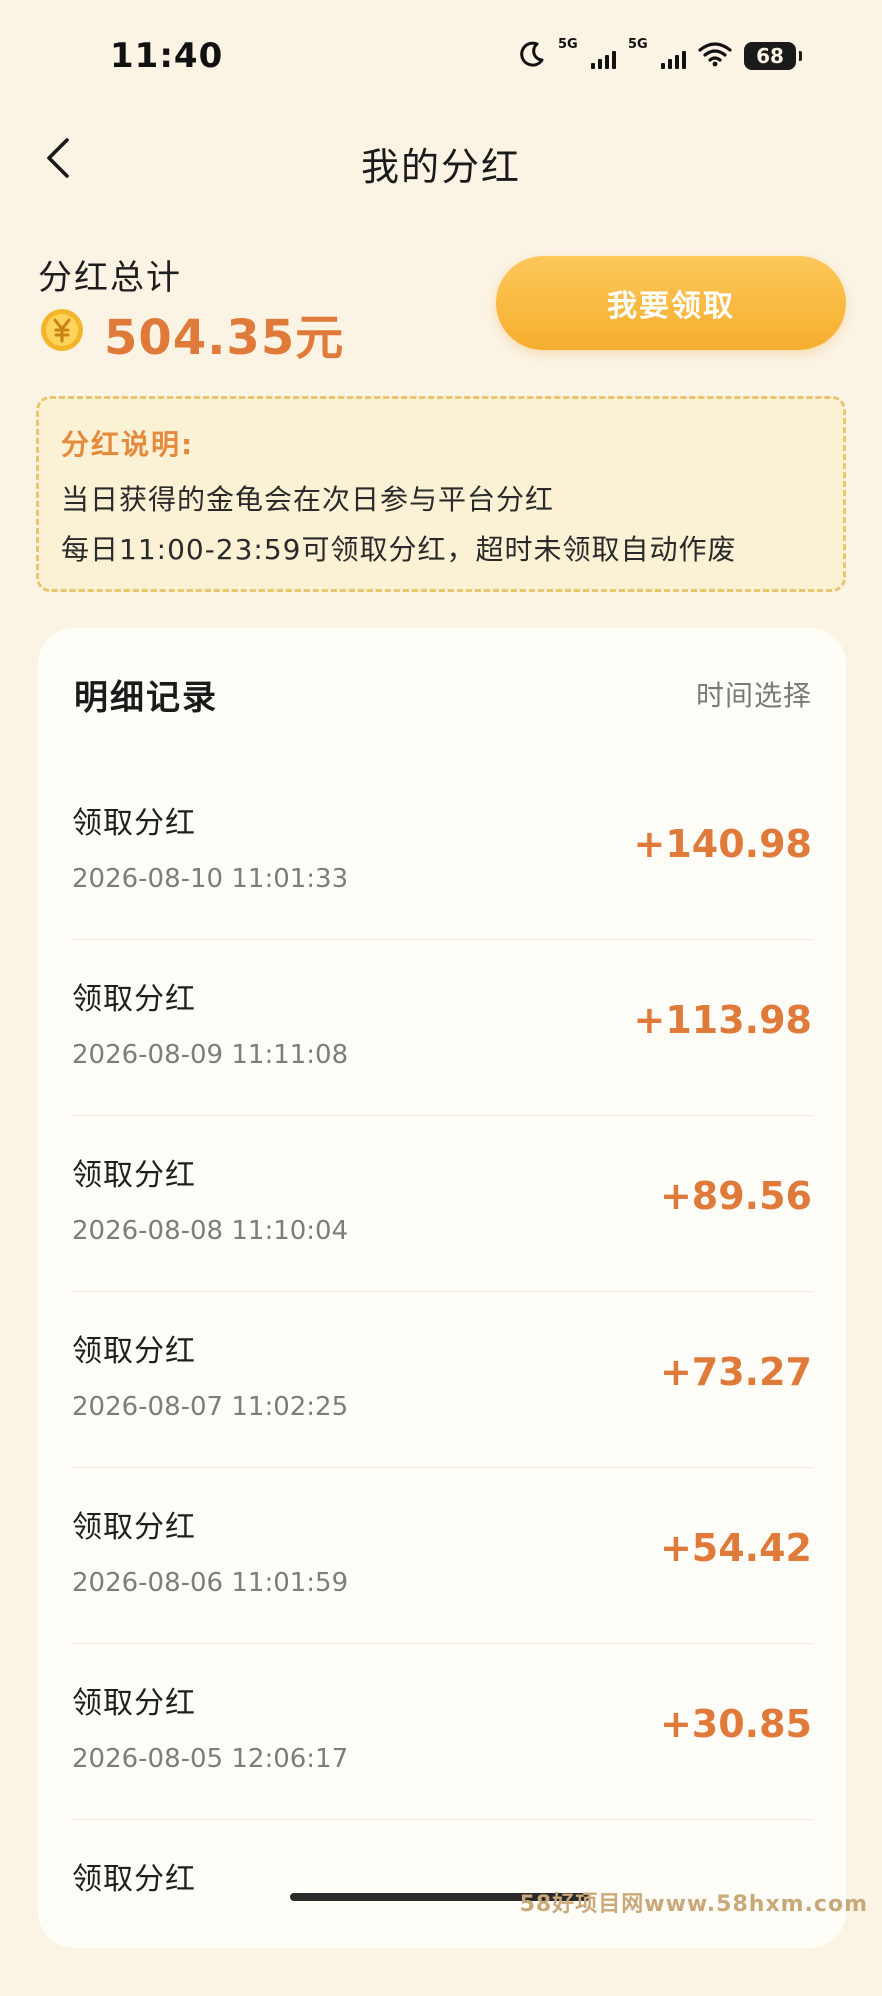  Describe the element at coordinates (735, 1372) in the screenshot. I see `record-amount: +73.27` at that location.